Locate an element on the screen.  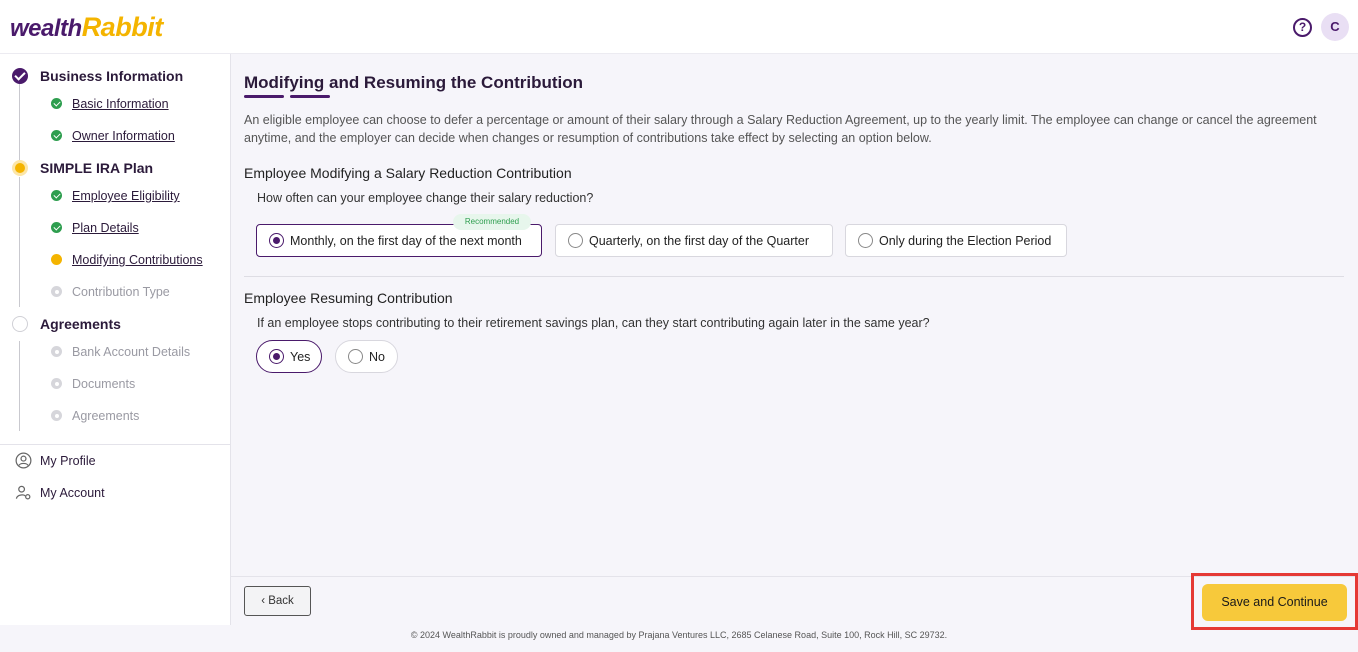
option-no: No is located at coordinates (366, 356).